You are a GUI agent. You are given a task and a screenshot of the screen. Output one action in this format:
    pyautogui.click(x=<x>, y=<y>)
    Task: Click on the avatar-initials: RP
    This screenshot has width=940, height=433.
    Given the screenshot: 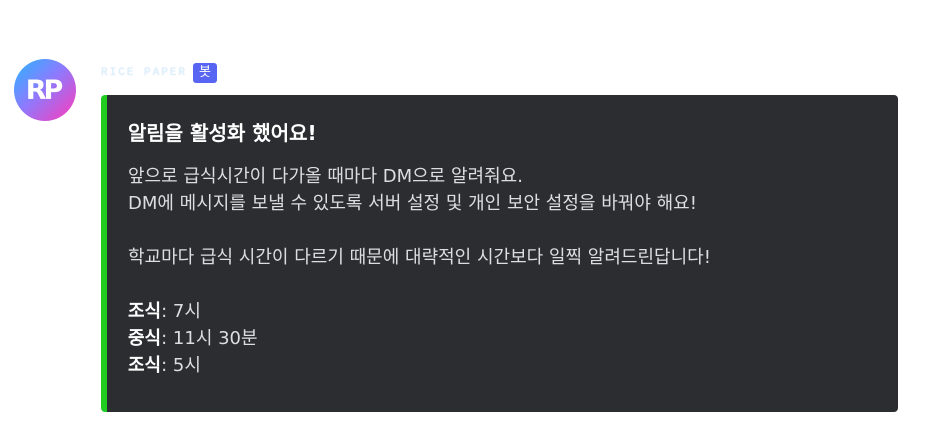 What is the action you would take?
    pyautogui.click(x=44, y=90)
    